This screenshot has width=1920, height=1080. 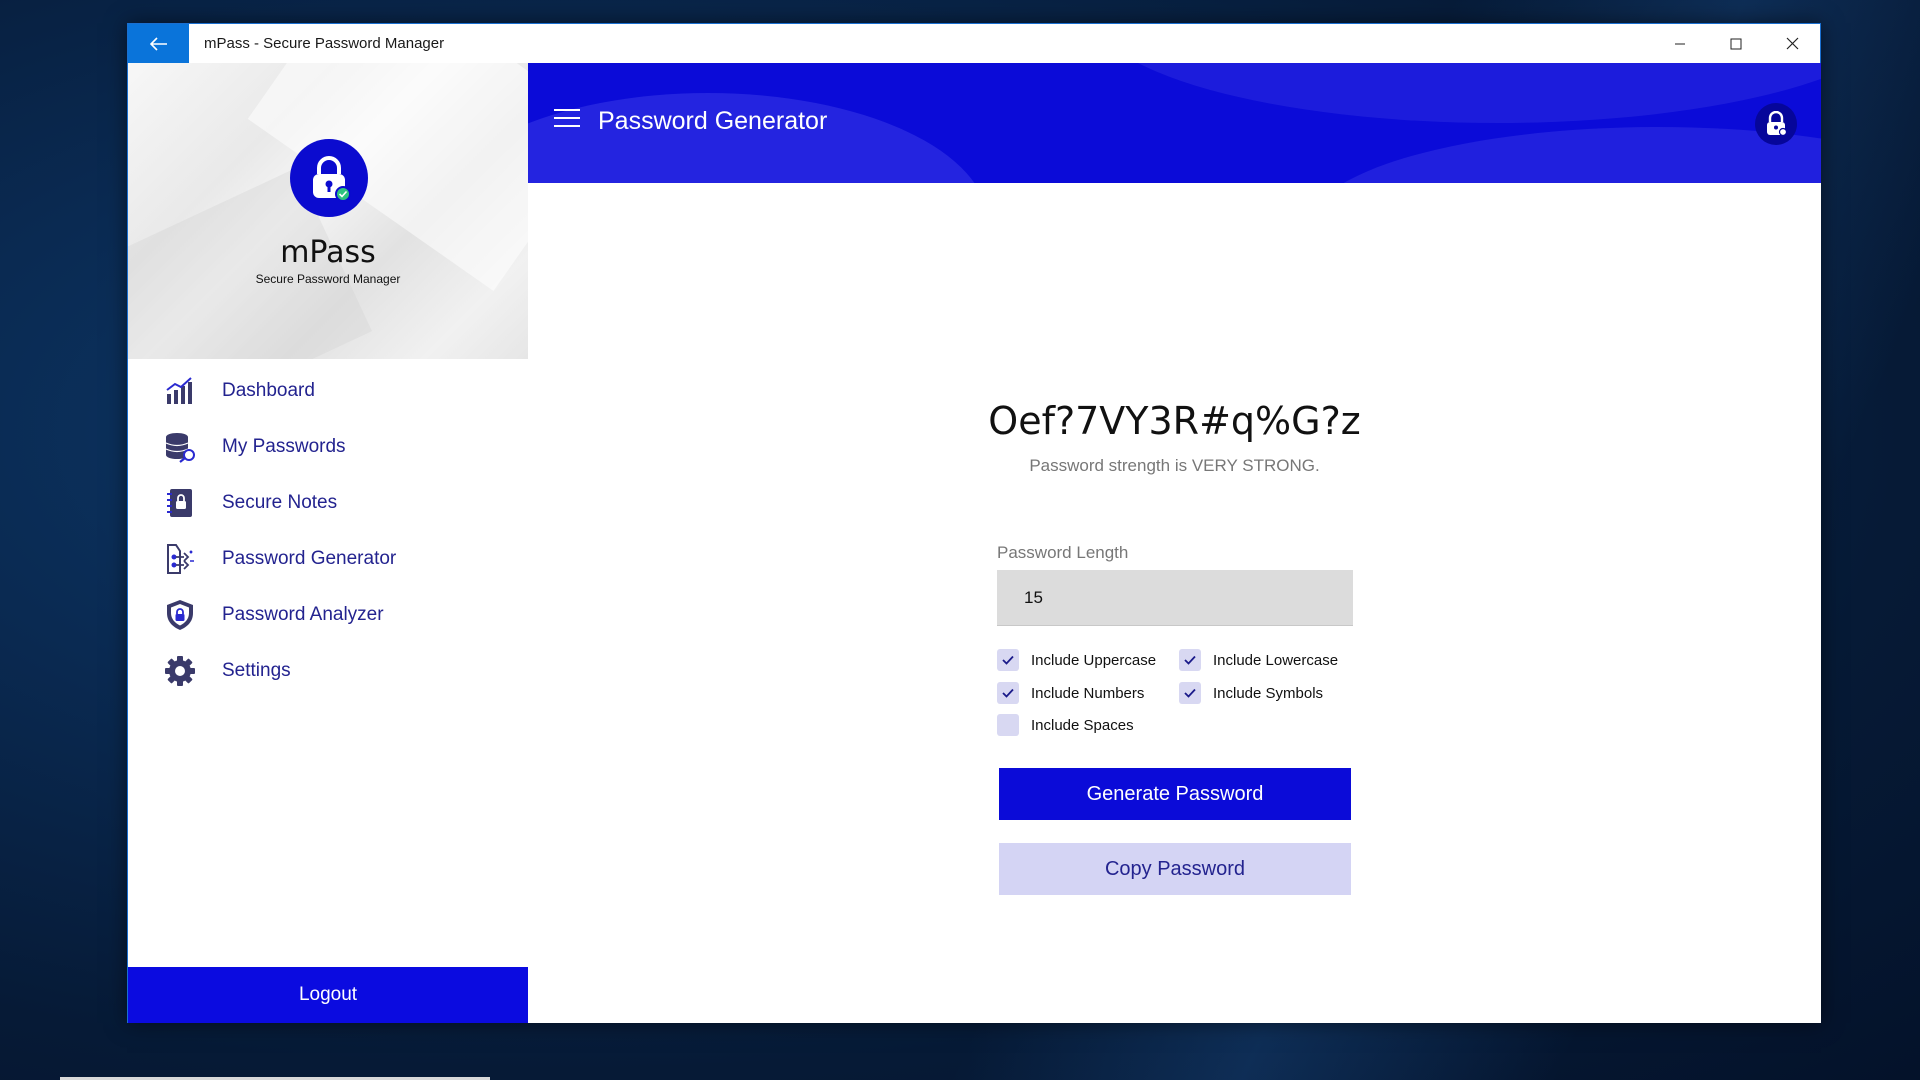 I want to click on generator-icon, so click(x=180, y=559).